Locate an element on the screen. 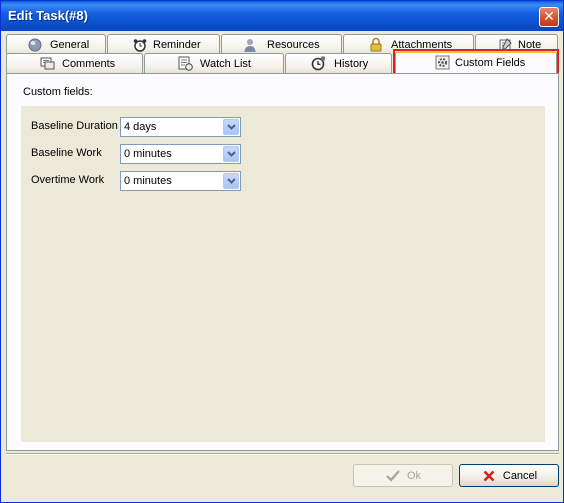  globe-icon is located at coordinates (35, 44).